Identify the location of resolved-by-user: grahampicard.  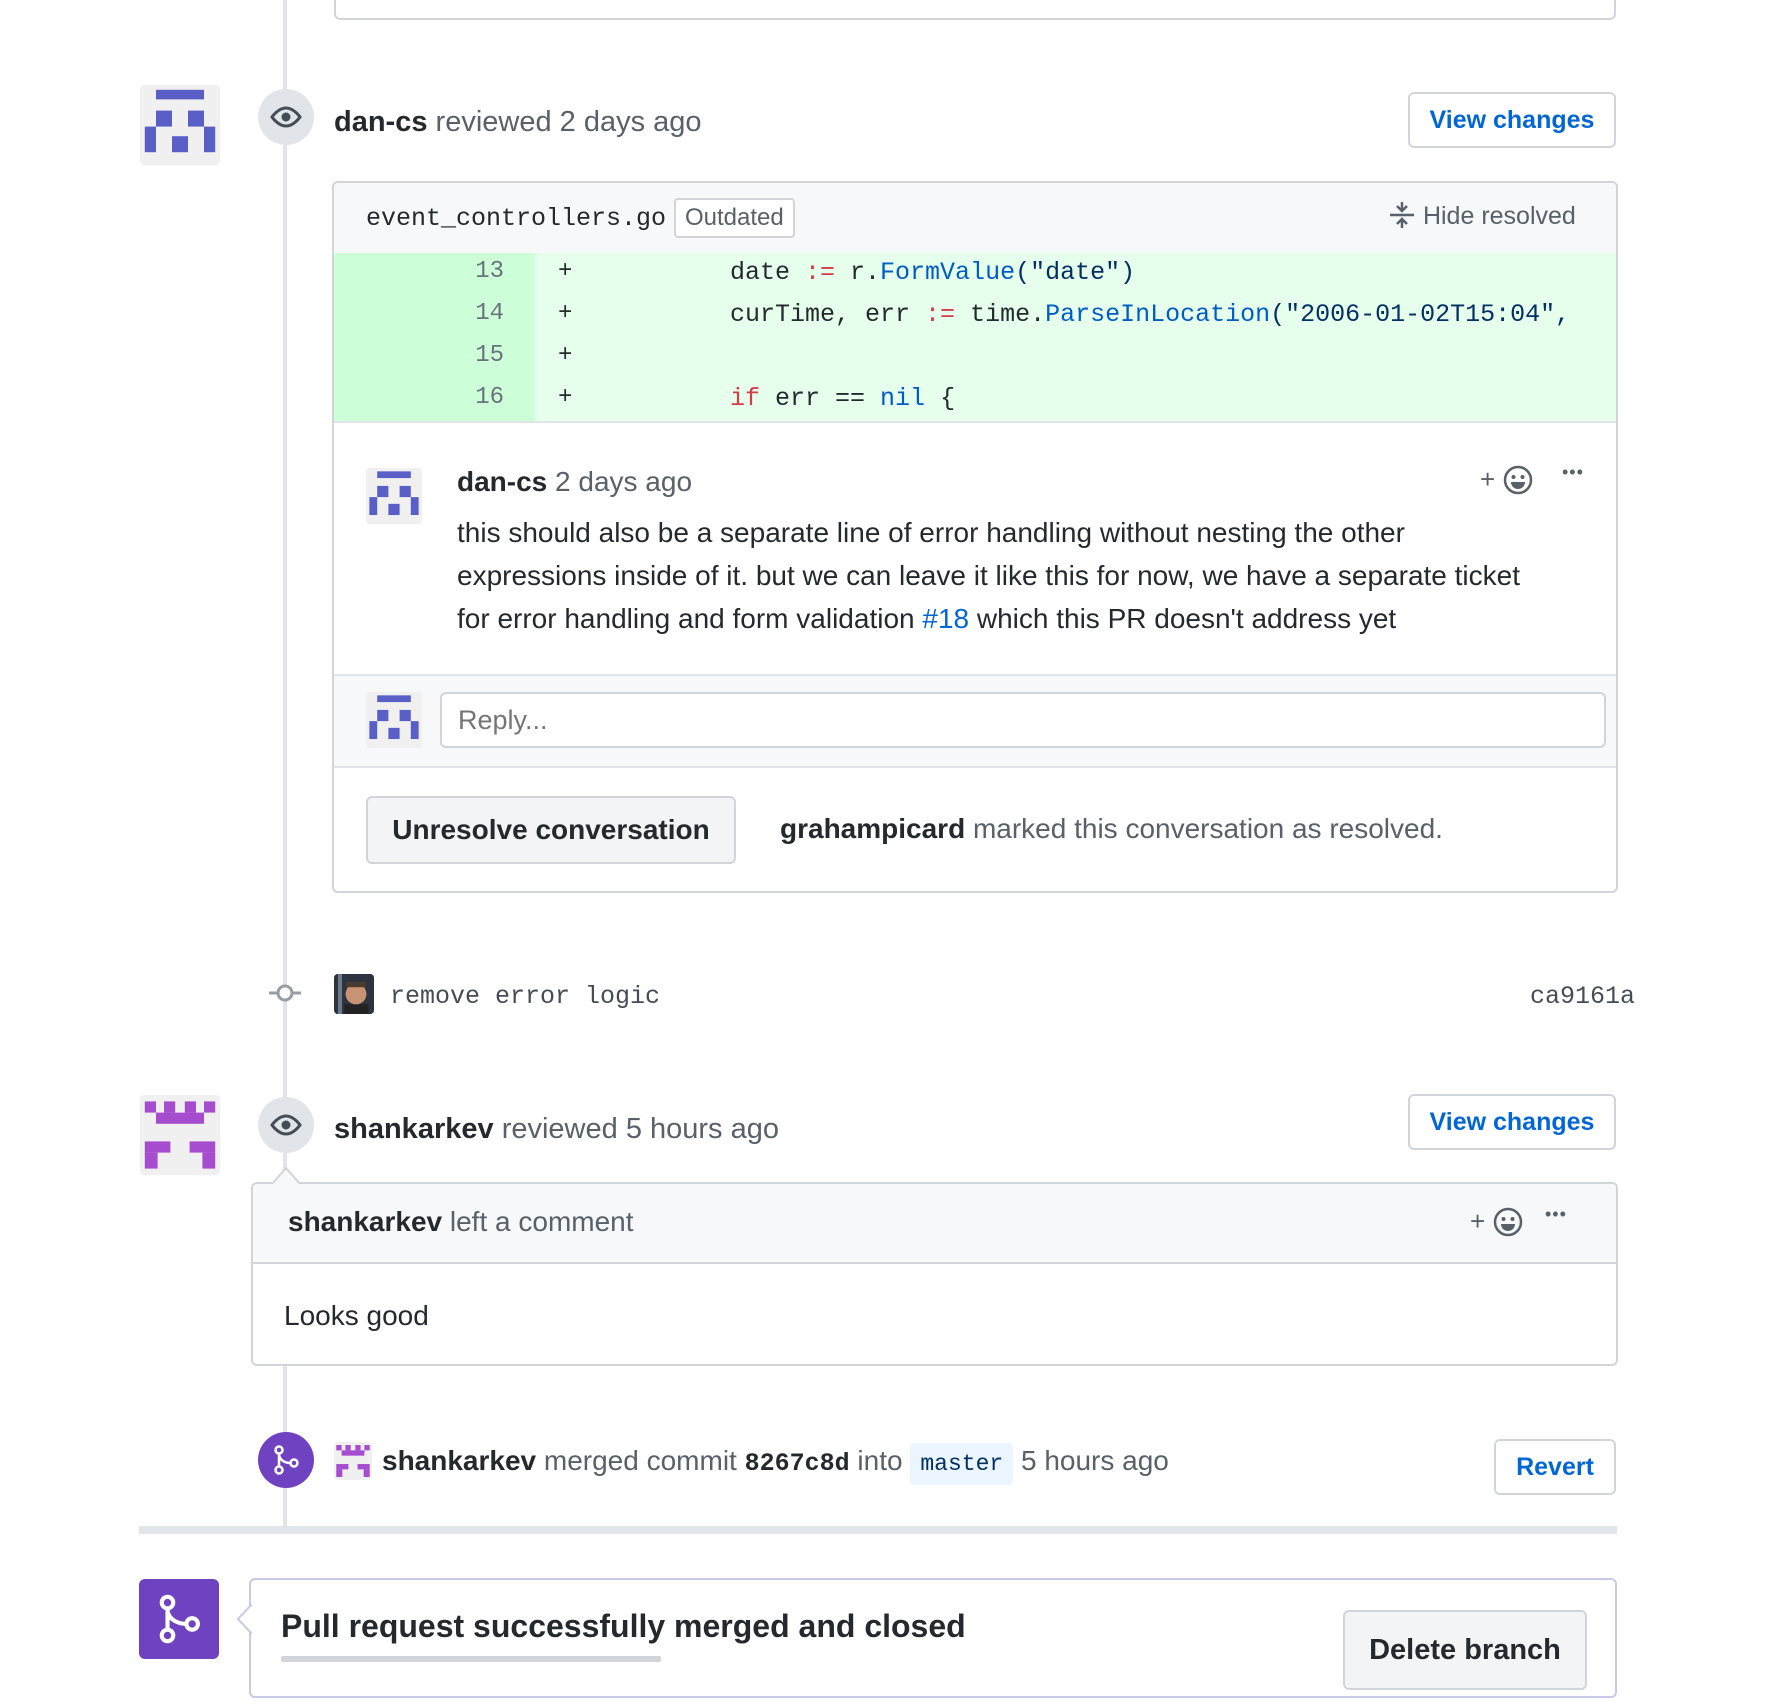
(872, 828).